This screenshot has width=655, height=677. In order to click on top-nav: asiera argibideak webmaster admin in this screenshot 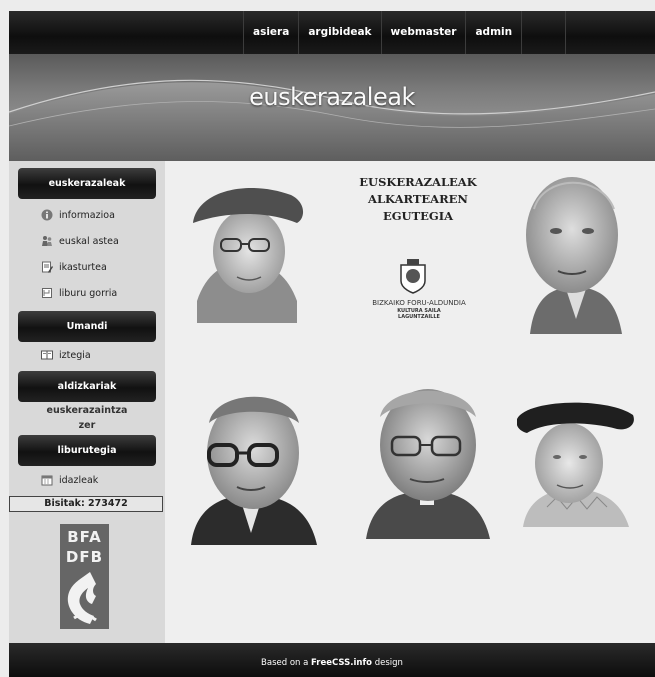, I will do `click(405, 32)`.